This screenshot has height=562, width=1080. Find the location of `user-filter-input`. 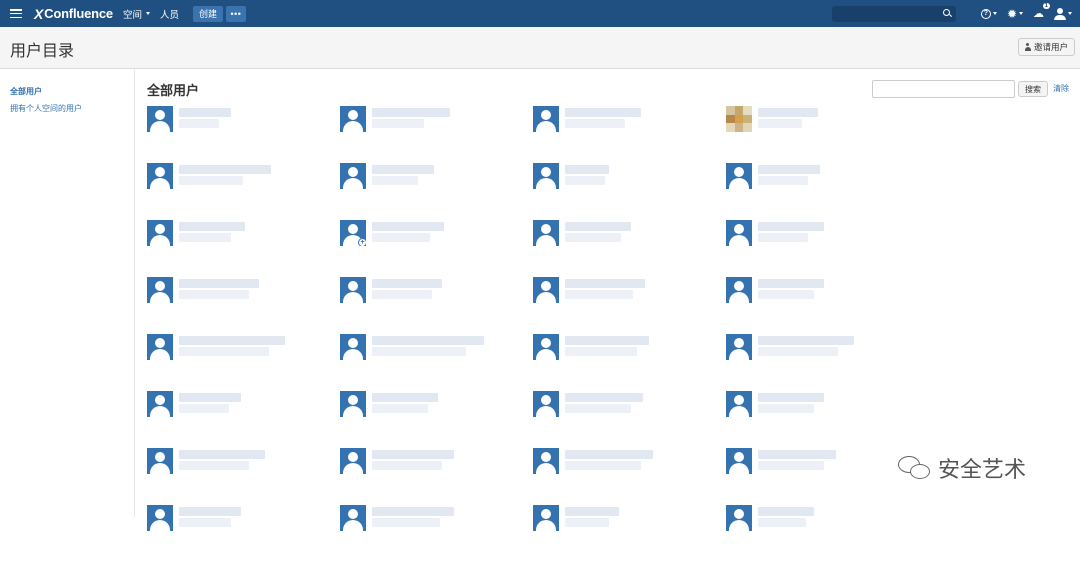

user-filter-input is located at coordinates (943, 89).